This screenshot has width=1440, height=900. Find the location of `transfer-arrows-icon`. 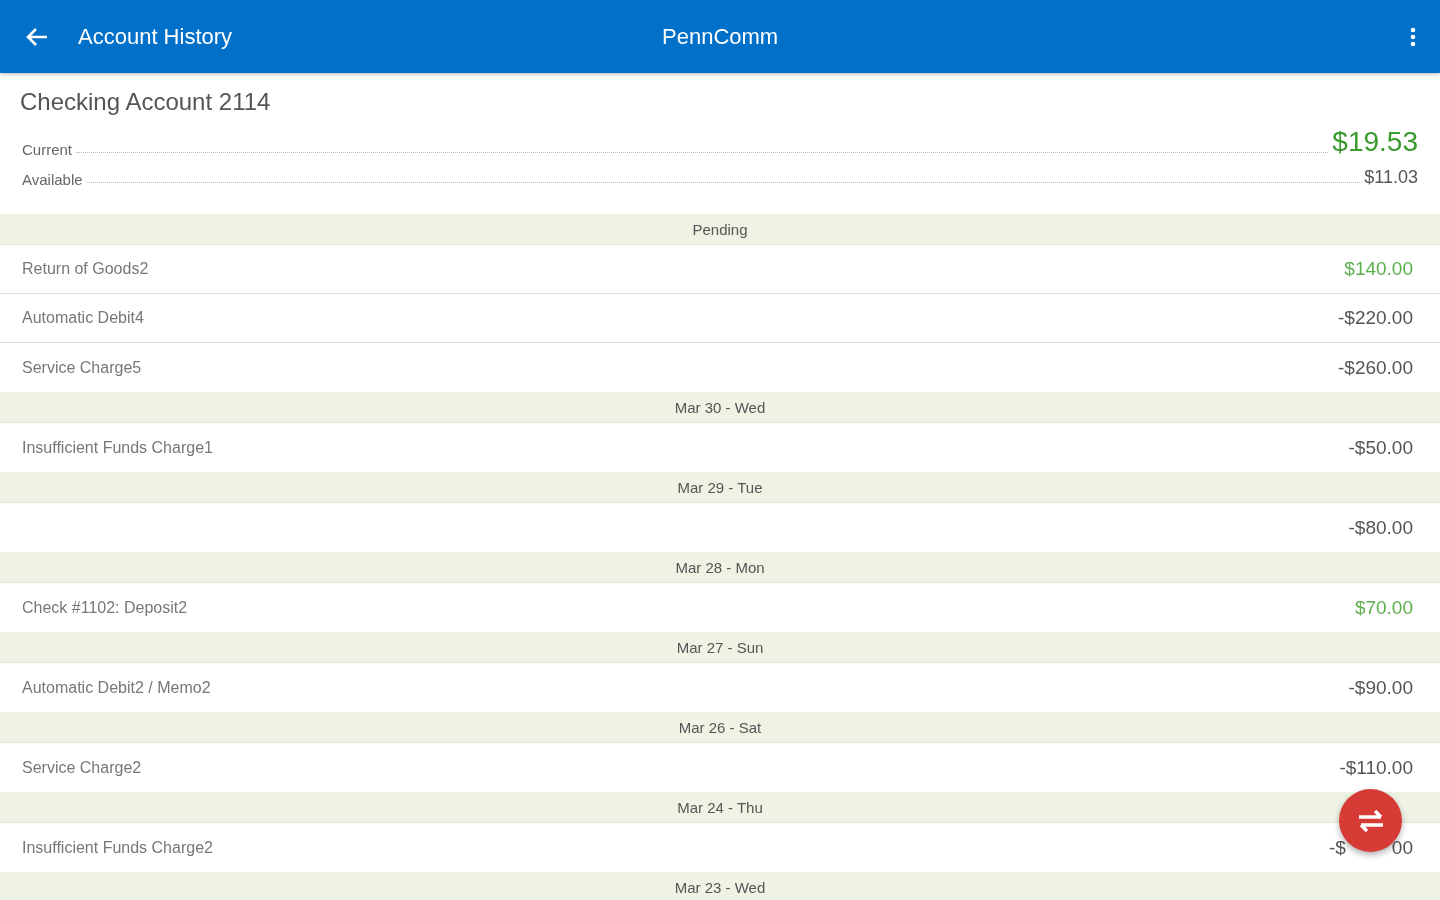

transfer-arrows-icon is located at coordinates (1370, 820).